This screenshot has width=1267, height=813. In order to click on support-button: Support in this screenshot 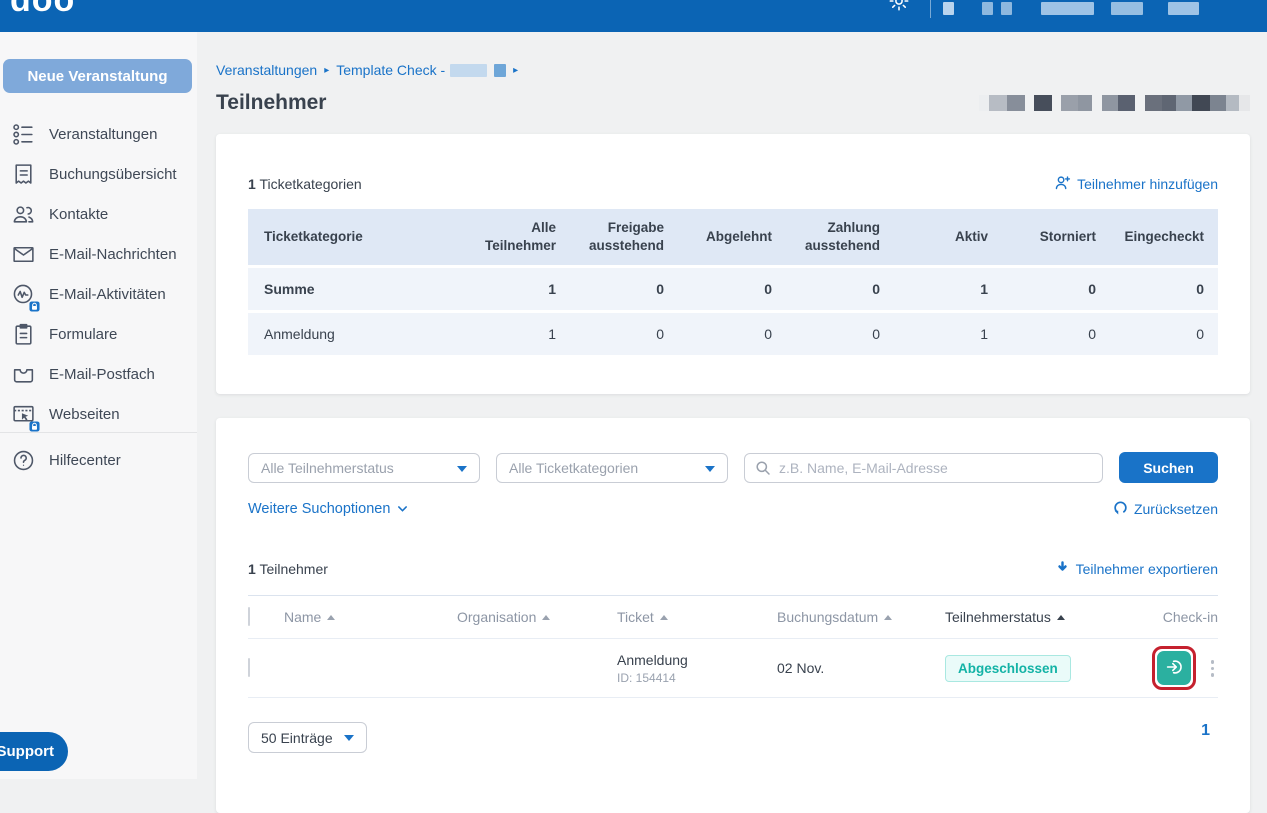, I will do `click(34, 751)`.